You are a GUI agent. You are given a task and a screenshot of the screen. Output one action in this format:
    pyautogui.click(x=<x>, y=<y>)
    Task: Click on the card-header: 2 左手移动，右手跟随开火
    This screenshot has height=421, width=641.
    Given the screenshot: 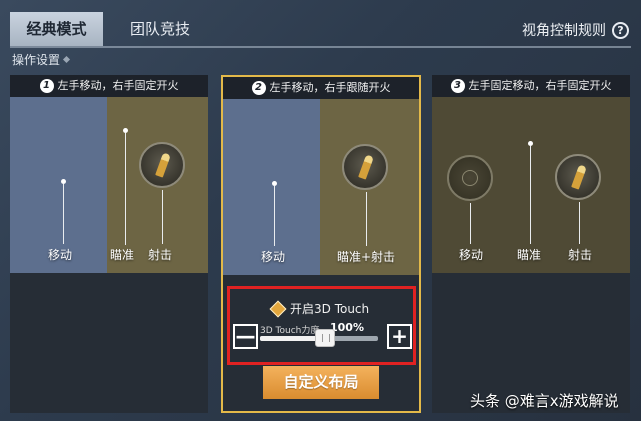 What is the action you would take?
    pyautogui.click(x=321, y=88)
    